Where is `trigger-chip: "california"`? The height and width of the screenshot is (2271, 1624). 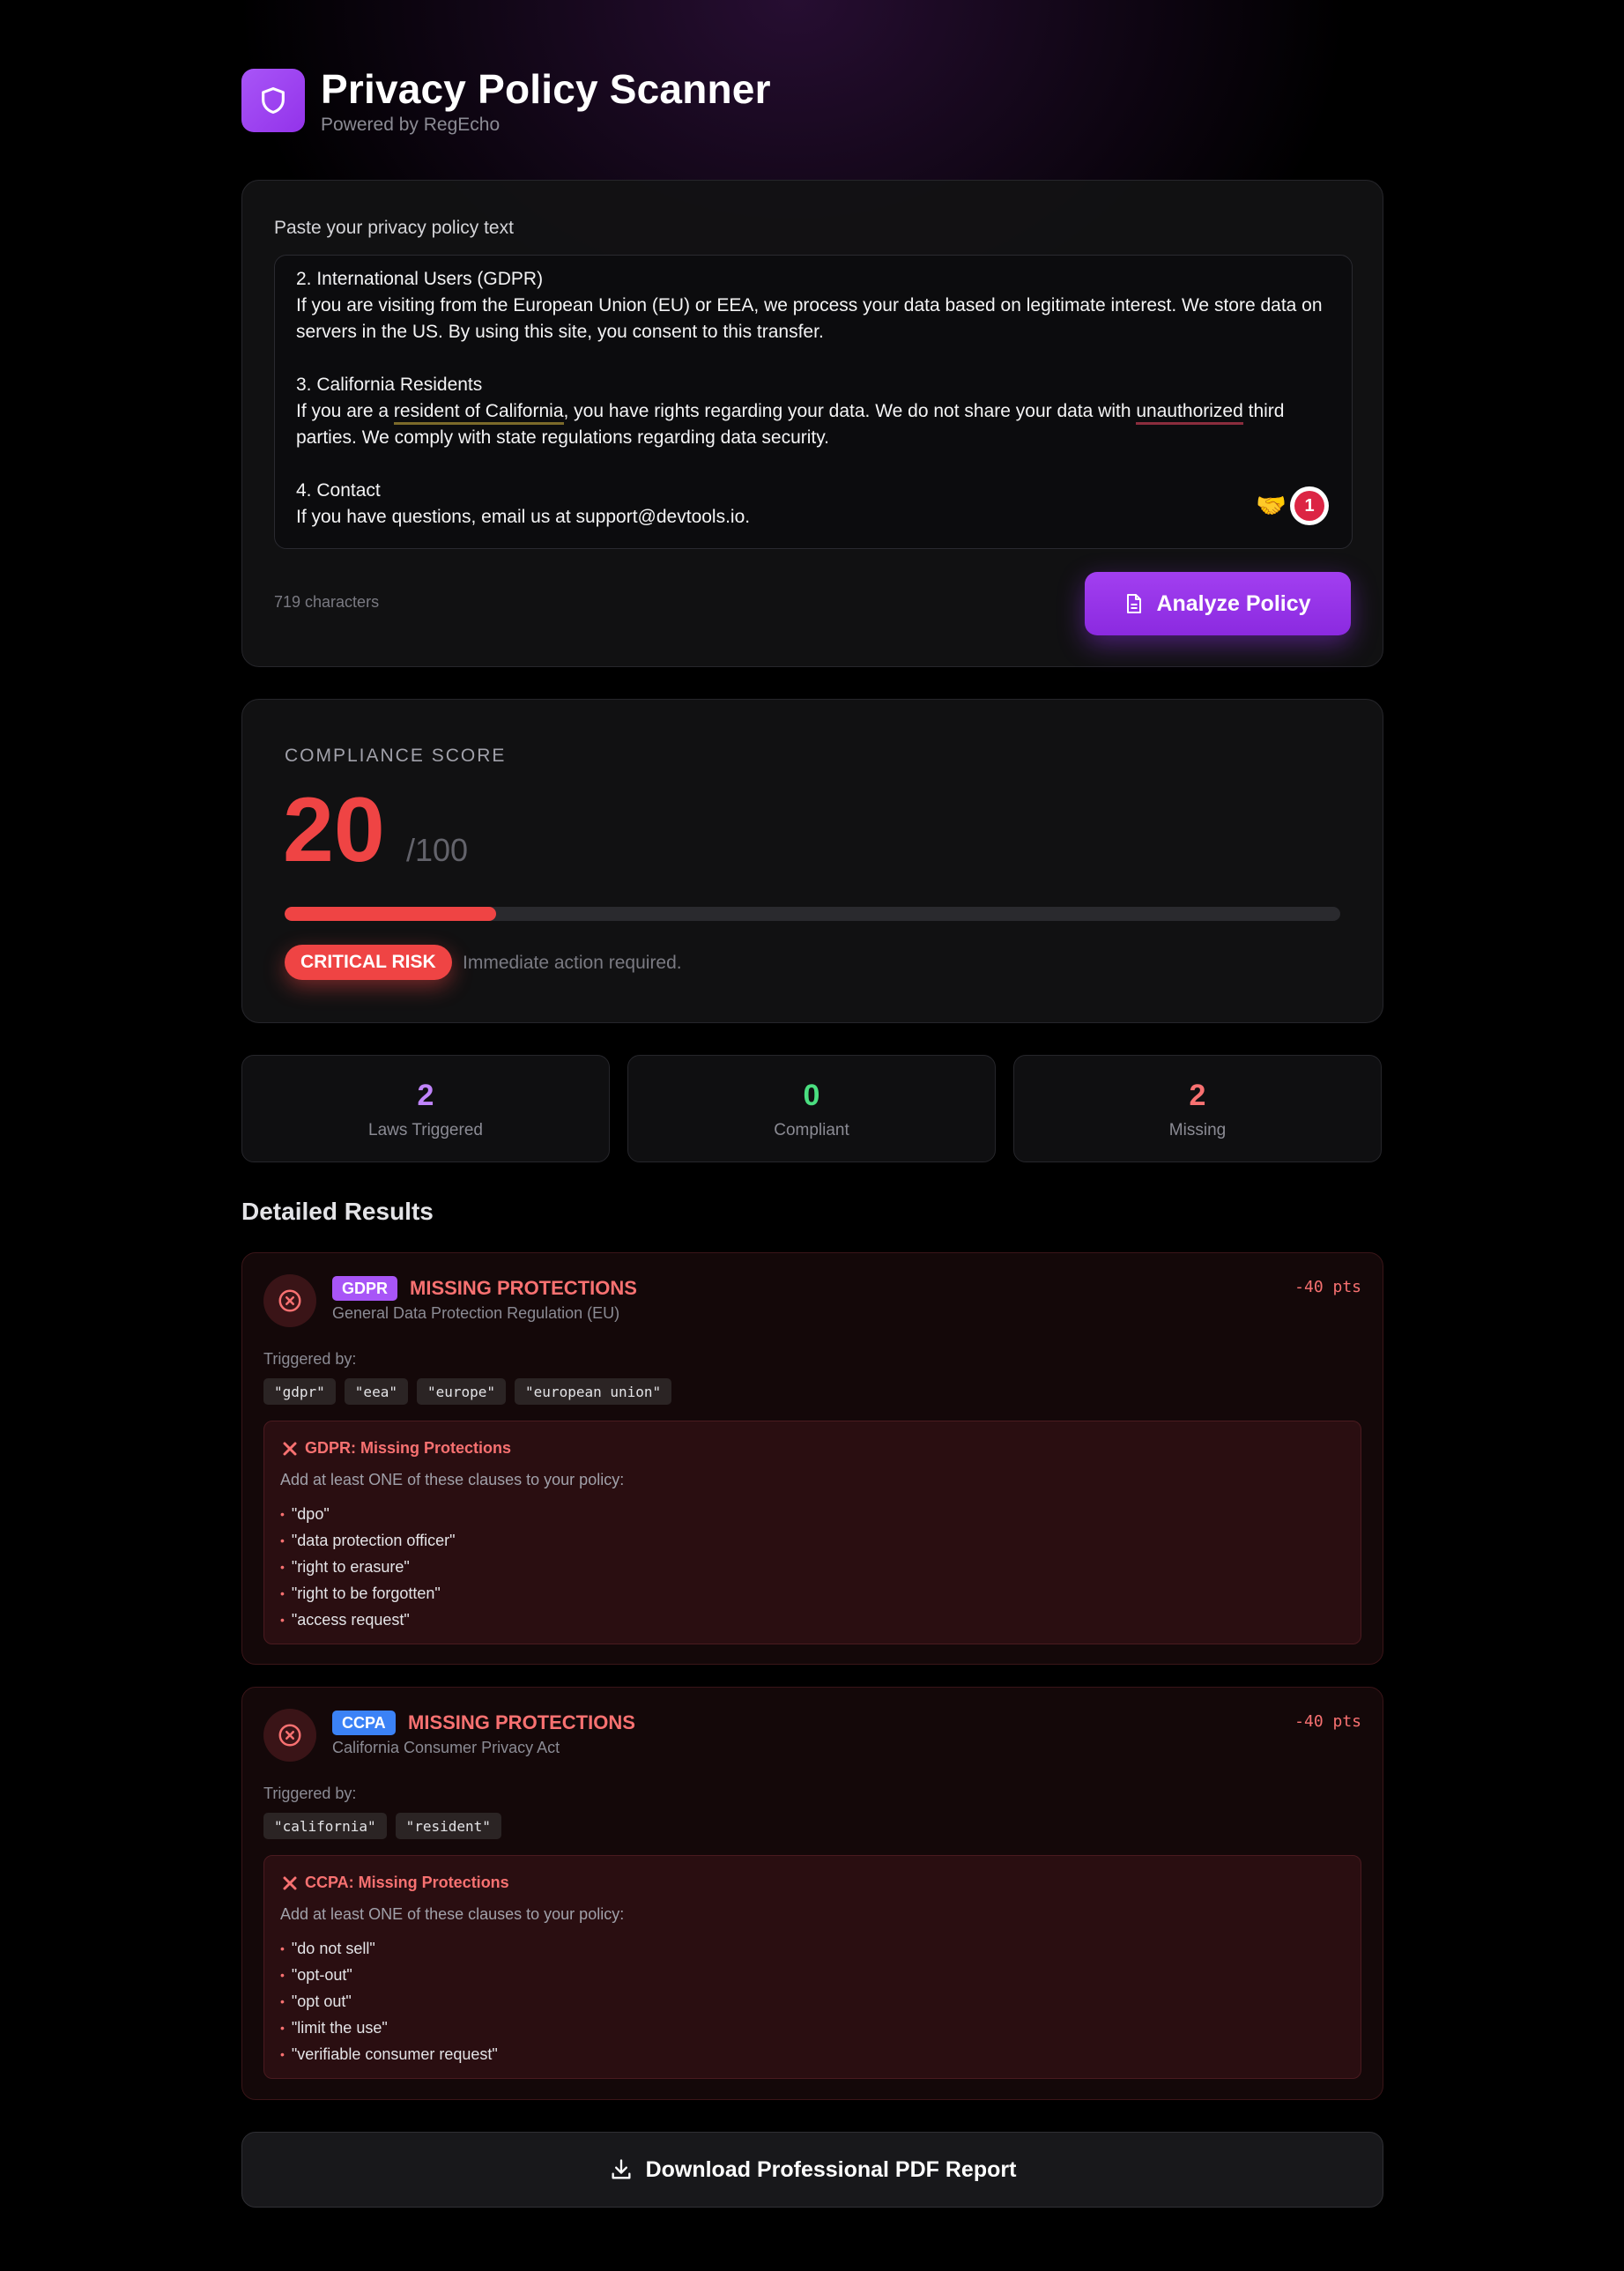
trigger-chip: "california" is located at coordinates (325, 1826).